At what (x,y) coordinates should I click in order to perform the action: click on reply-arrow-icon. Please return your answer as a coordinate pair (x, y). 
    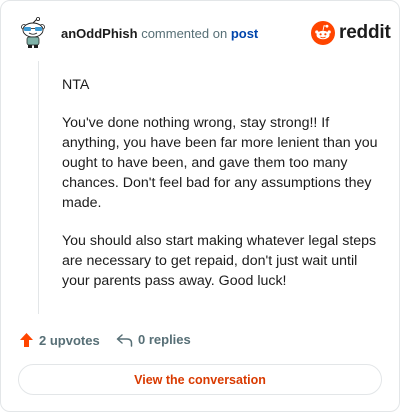
    Looking at the image, I should click on (124, 340).